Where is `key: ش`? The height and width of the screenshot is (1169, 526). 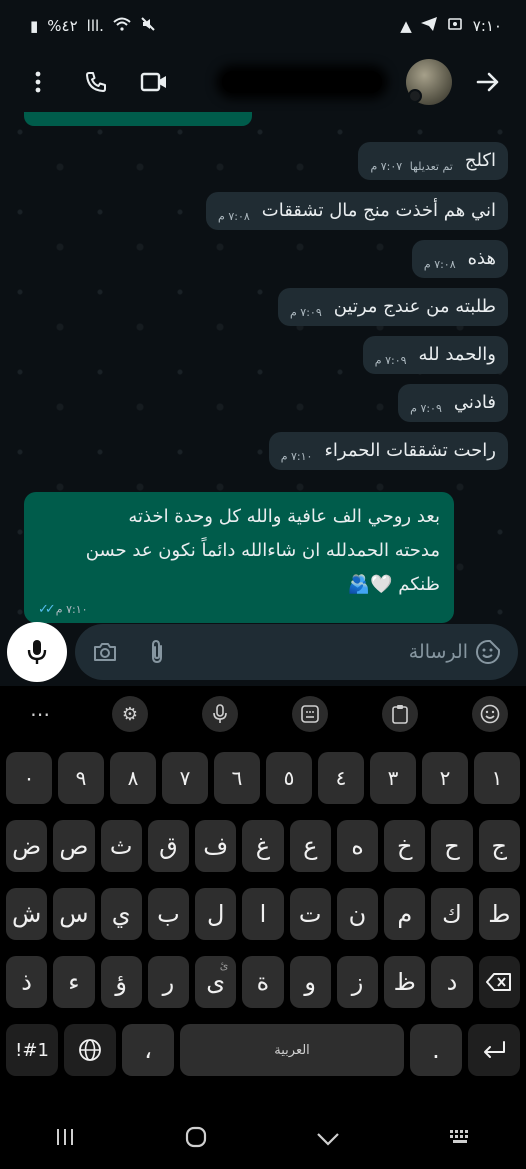
key: ش is located at coordinates (27, 914).